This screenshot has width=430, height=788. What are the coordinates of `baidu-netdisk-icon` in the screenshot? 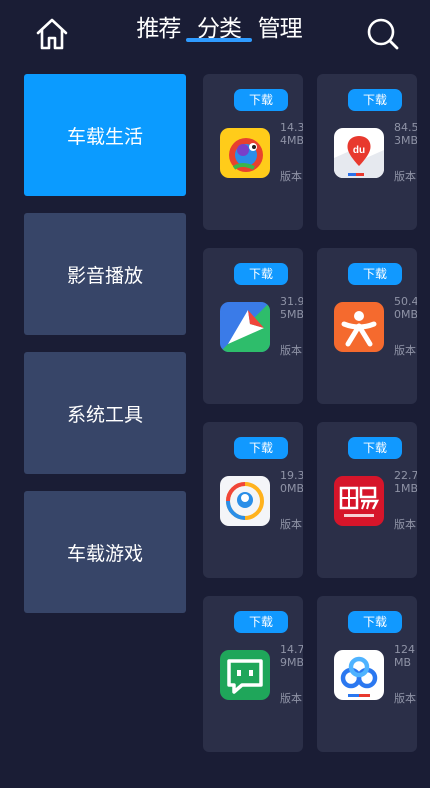 It's located at (359, 675).